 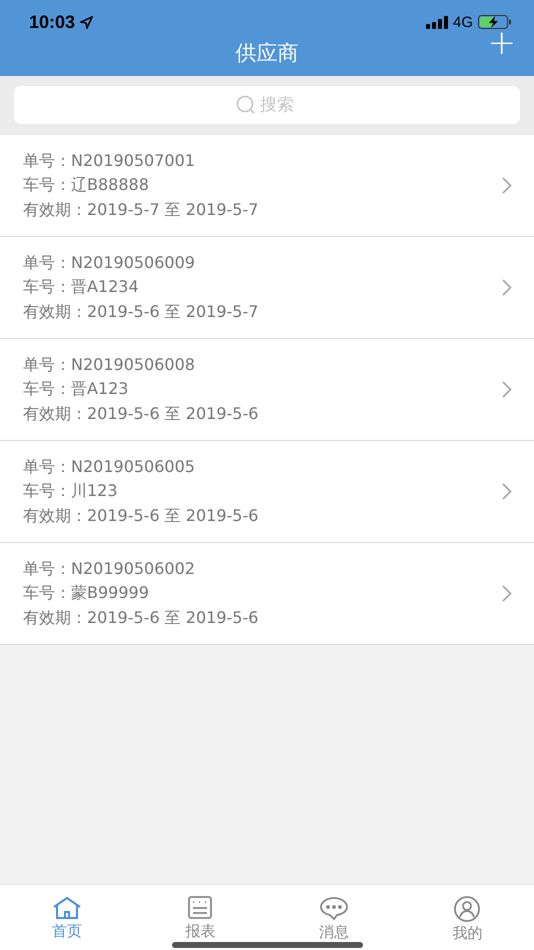 What do you see at coordinates (81, 287) in the screenshot?
I see `order-detail: 车号：晋A1234` at bounding box center [81, 287].